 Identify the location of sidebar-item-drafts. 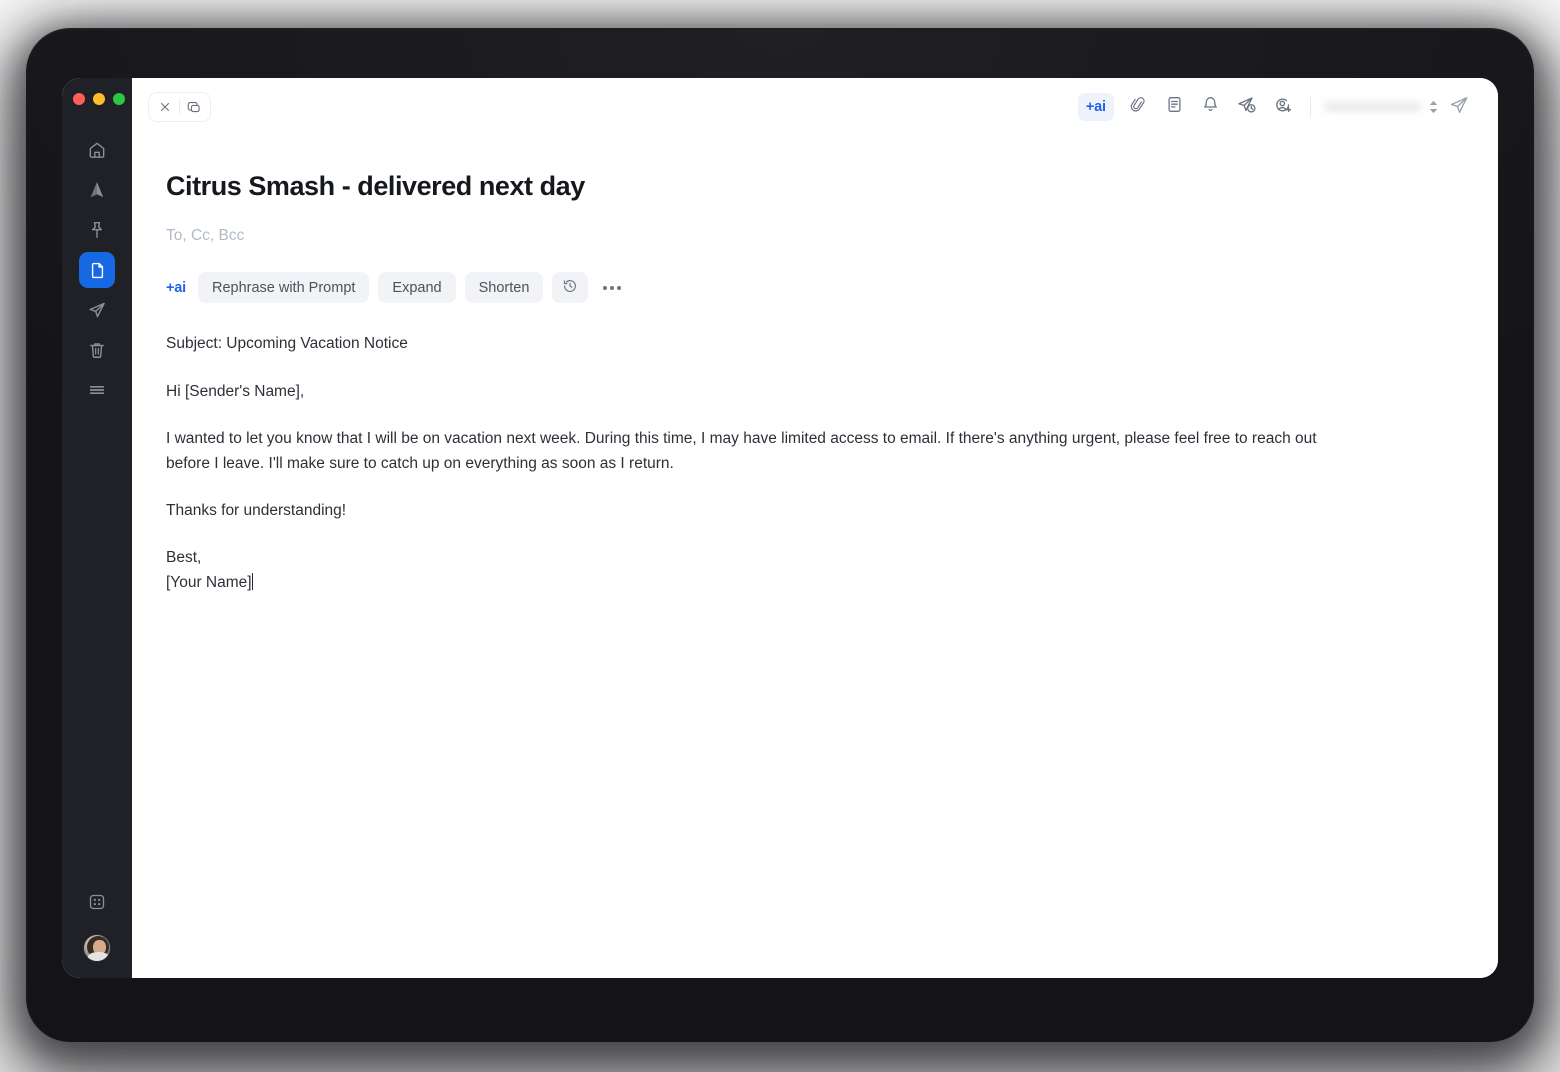
(97, 270).